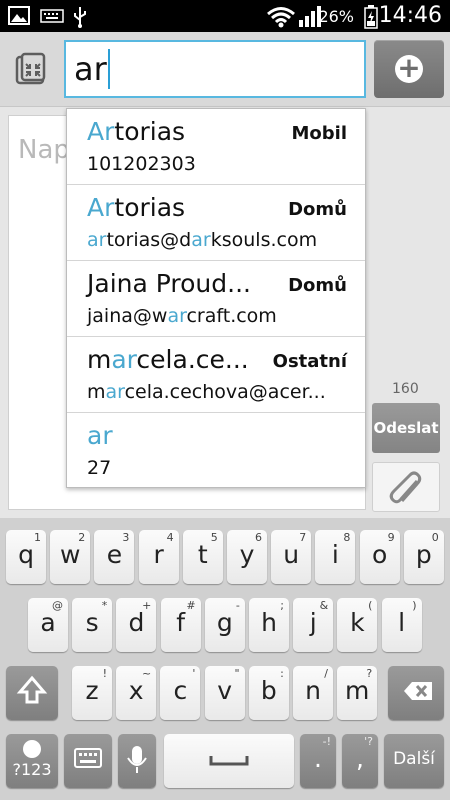 This screenshot has width=450, height=800. I want to click on backspace-key, so click(416, 693).